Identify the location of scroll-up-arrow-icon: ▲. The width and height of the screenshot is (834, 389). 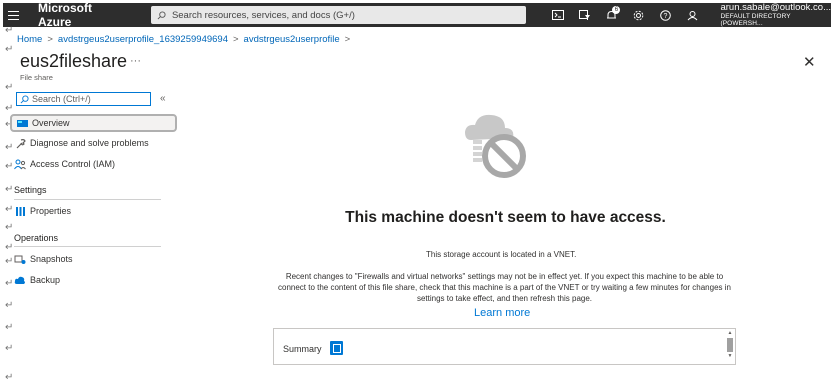
(730, 333).